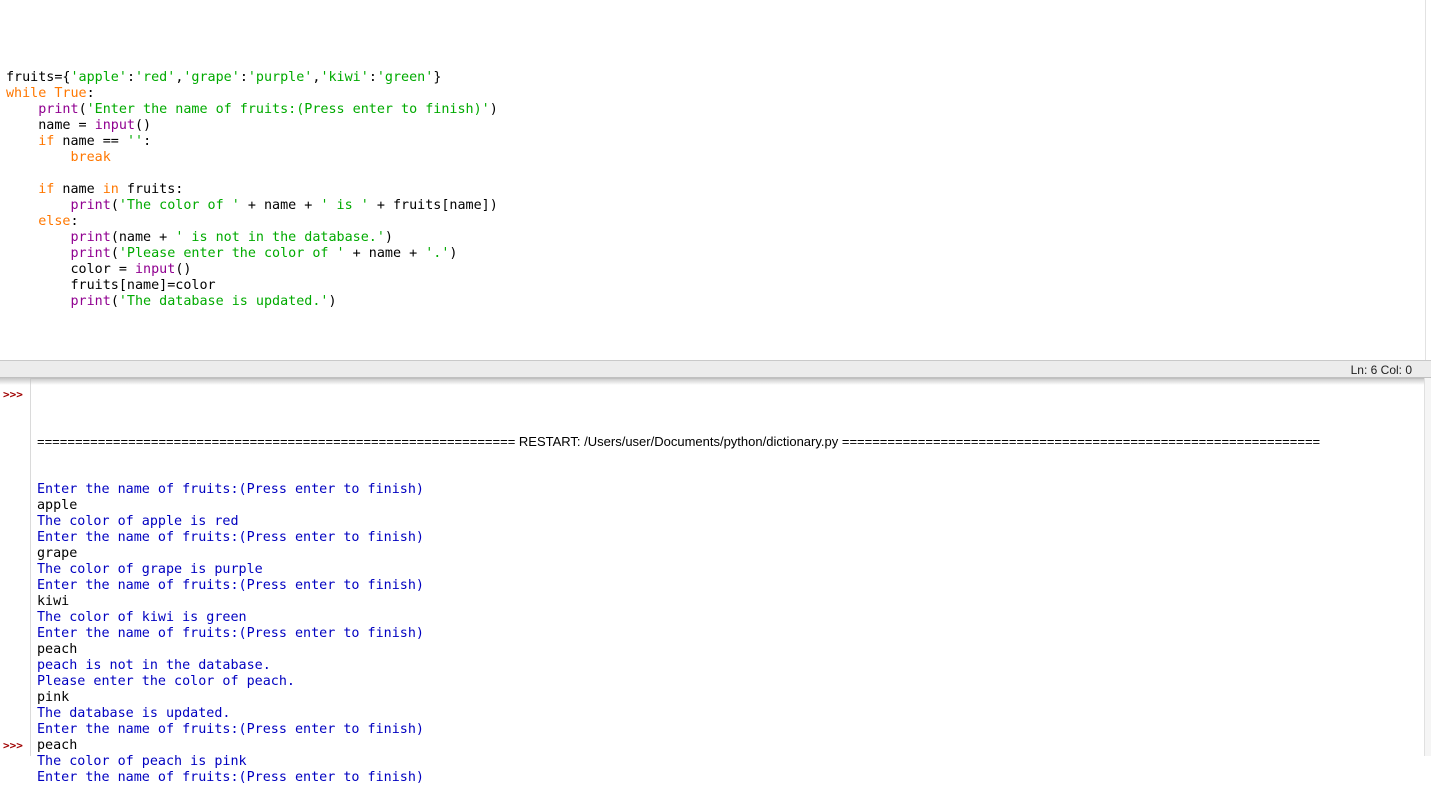 This screenshot has height=786, width=1431. Describe the element at coordinates (13, 394) in the screenshot. I see `shell-prompt: >>>` at that location.